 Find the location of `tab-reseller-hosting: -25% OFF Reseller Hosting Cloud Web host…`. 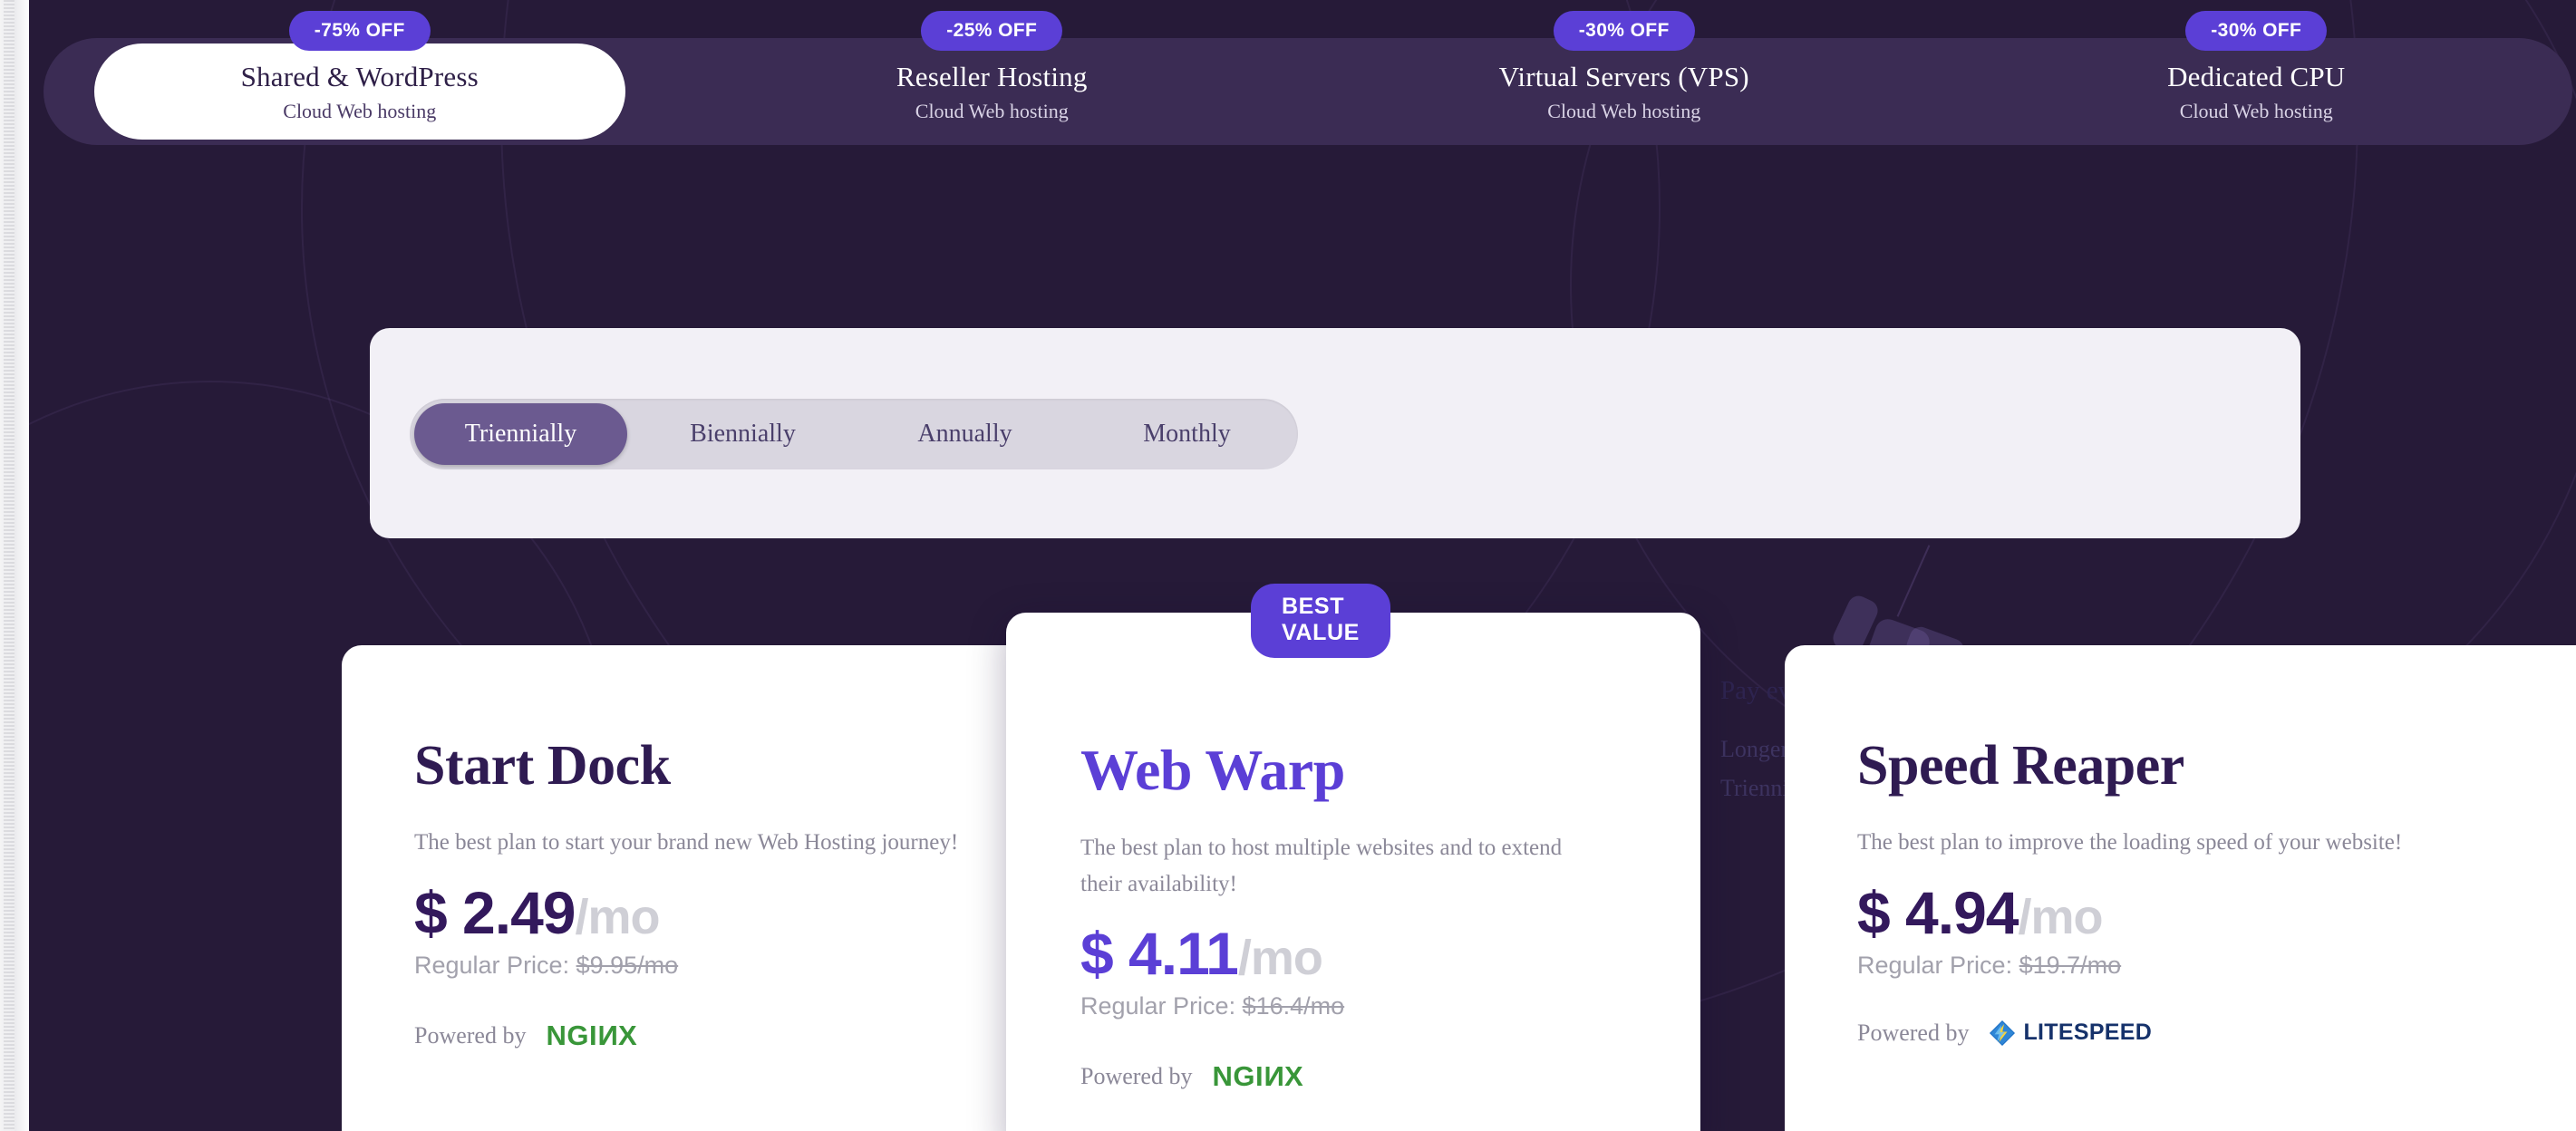

tab-reseller-hosting: -25% OFF Reseller Hosting Cloud Web host… is located at coordinates (992, 78).